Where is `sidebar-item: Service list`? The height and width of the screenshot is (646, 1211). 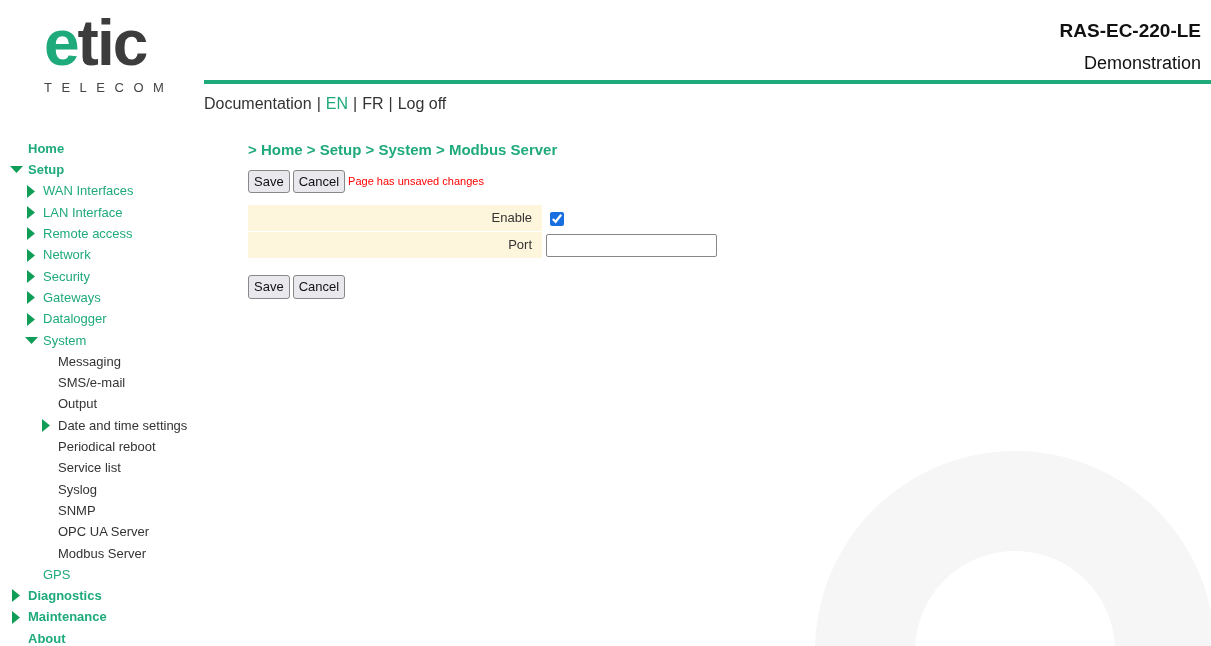 sidebar-item: Service list is located at coordinates (89, 468).